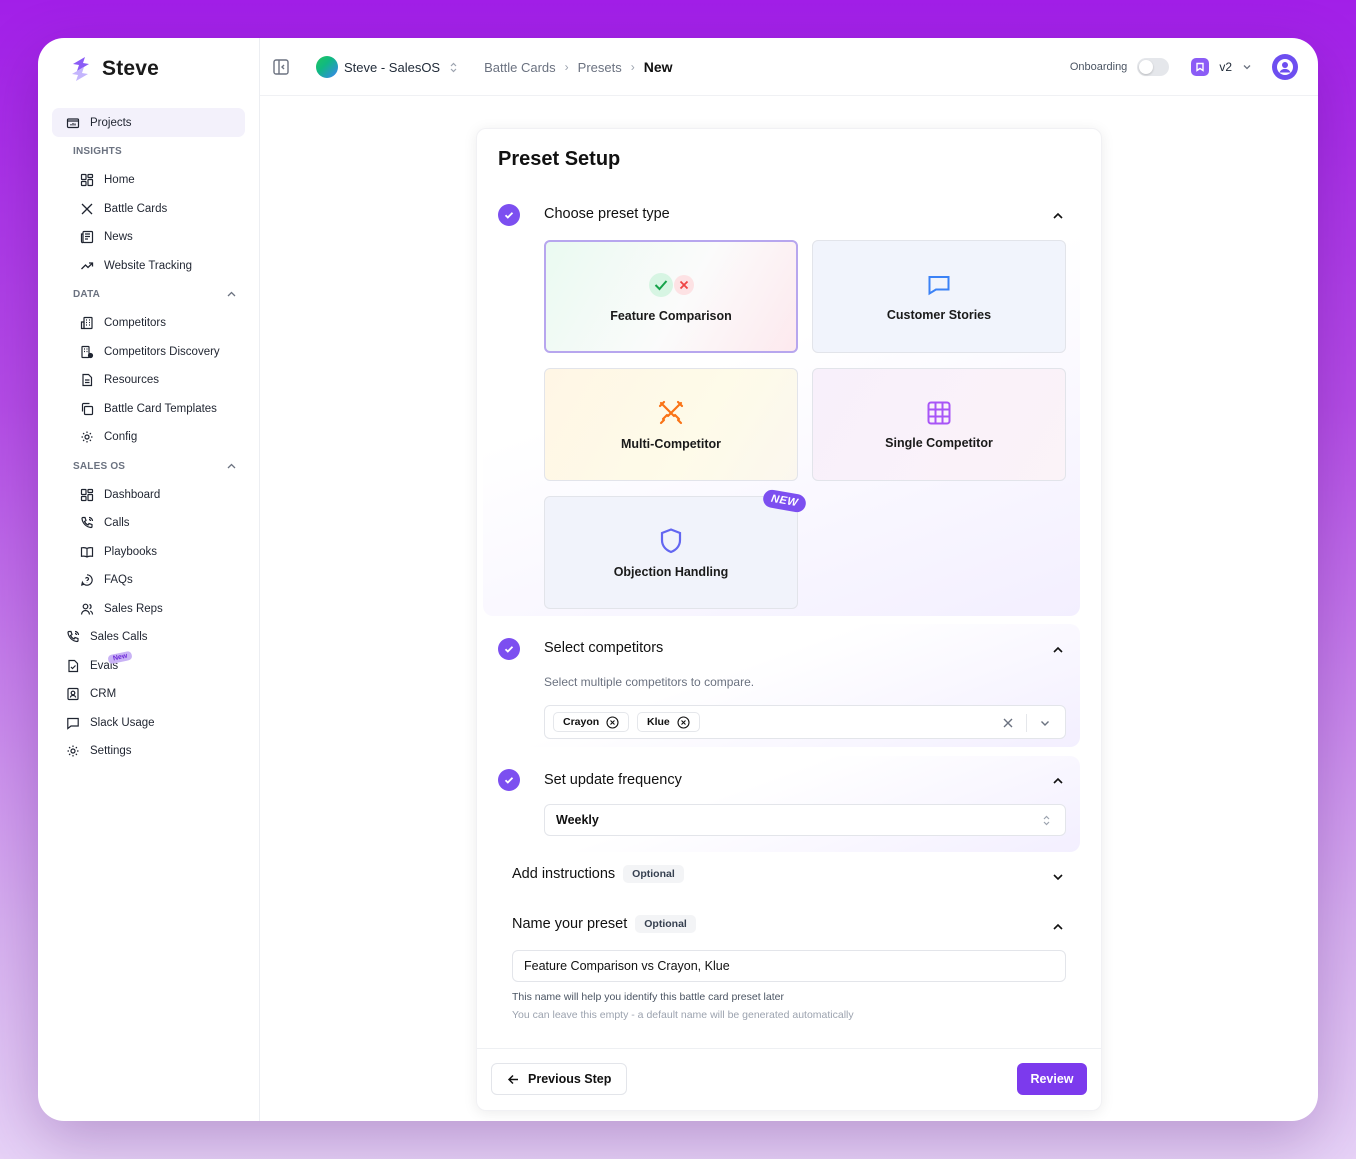 This screenshot has width=1356, height=1159. What do you see at coordinates (671, 571) in the screenshot?
I see `tile-label: Objection Handling` at bounding box center [671, 571].